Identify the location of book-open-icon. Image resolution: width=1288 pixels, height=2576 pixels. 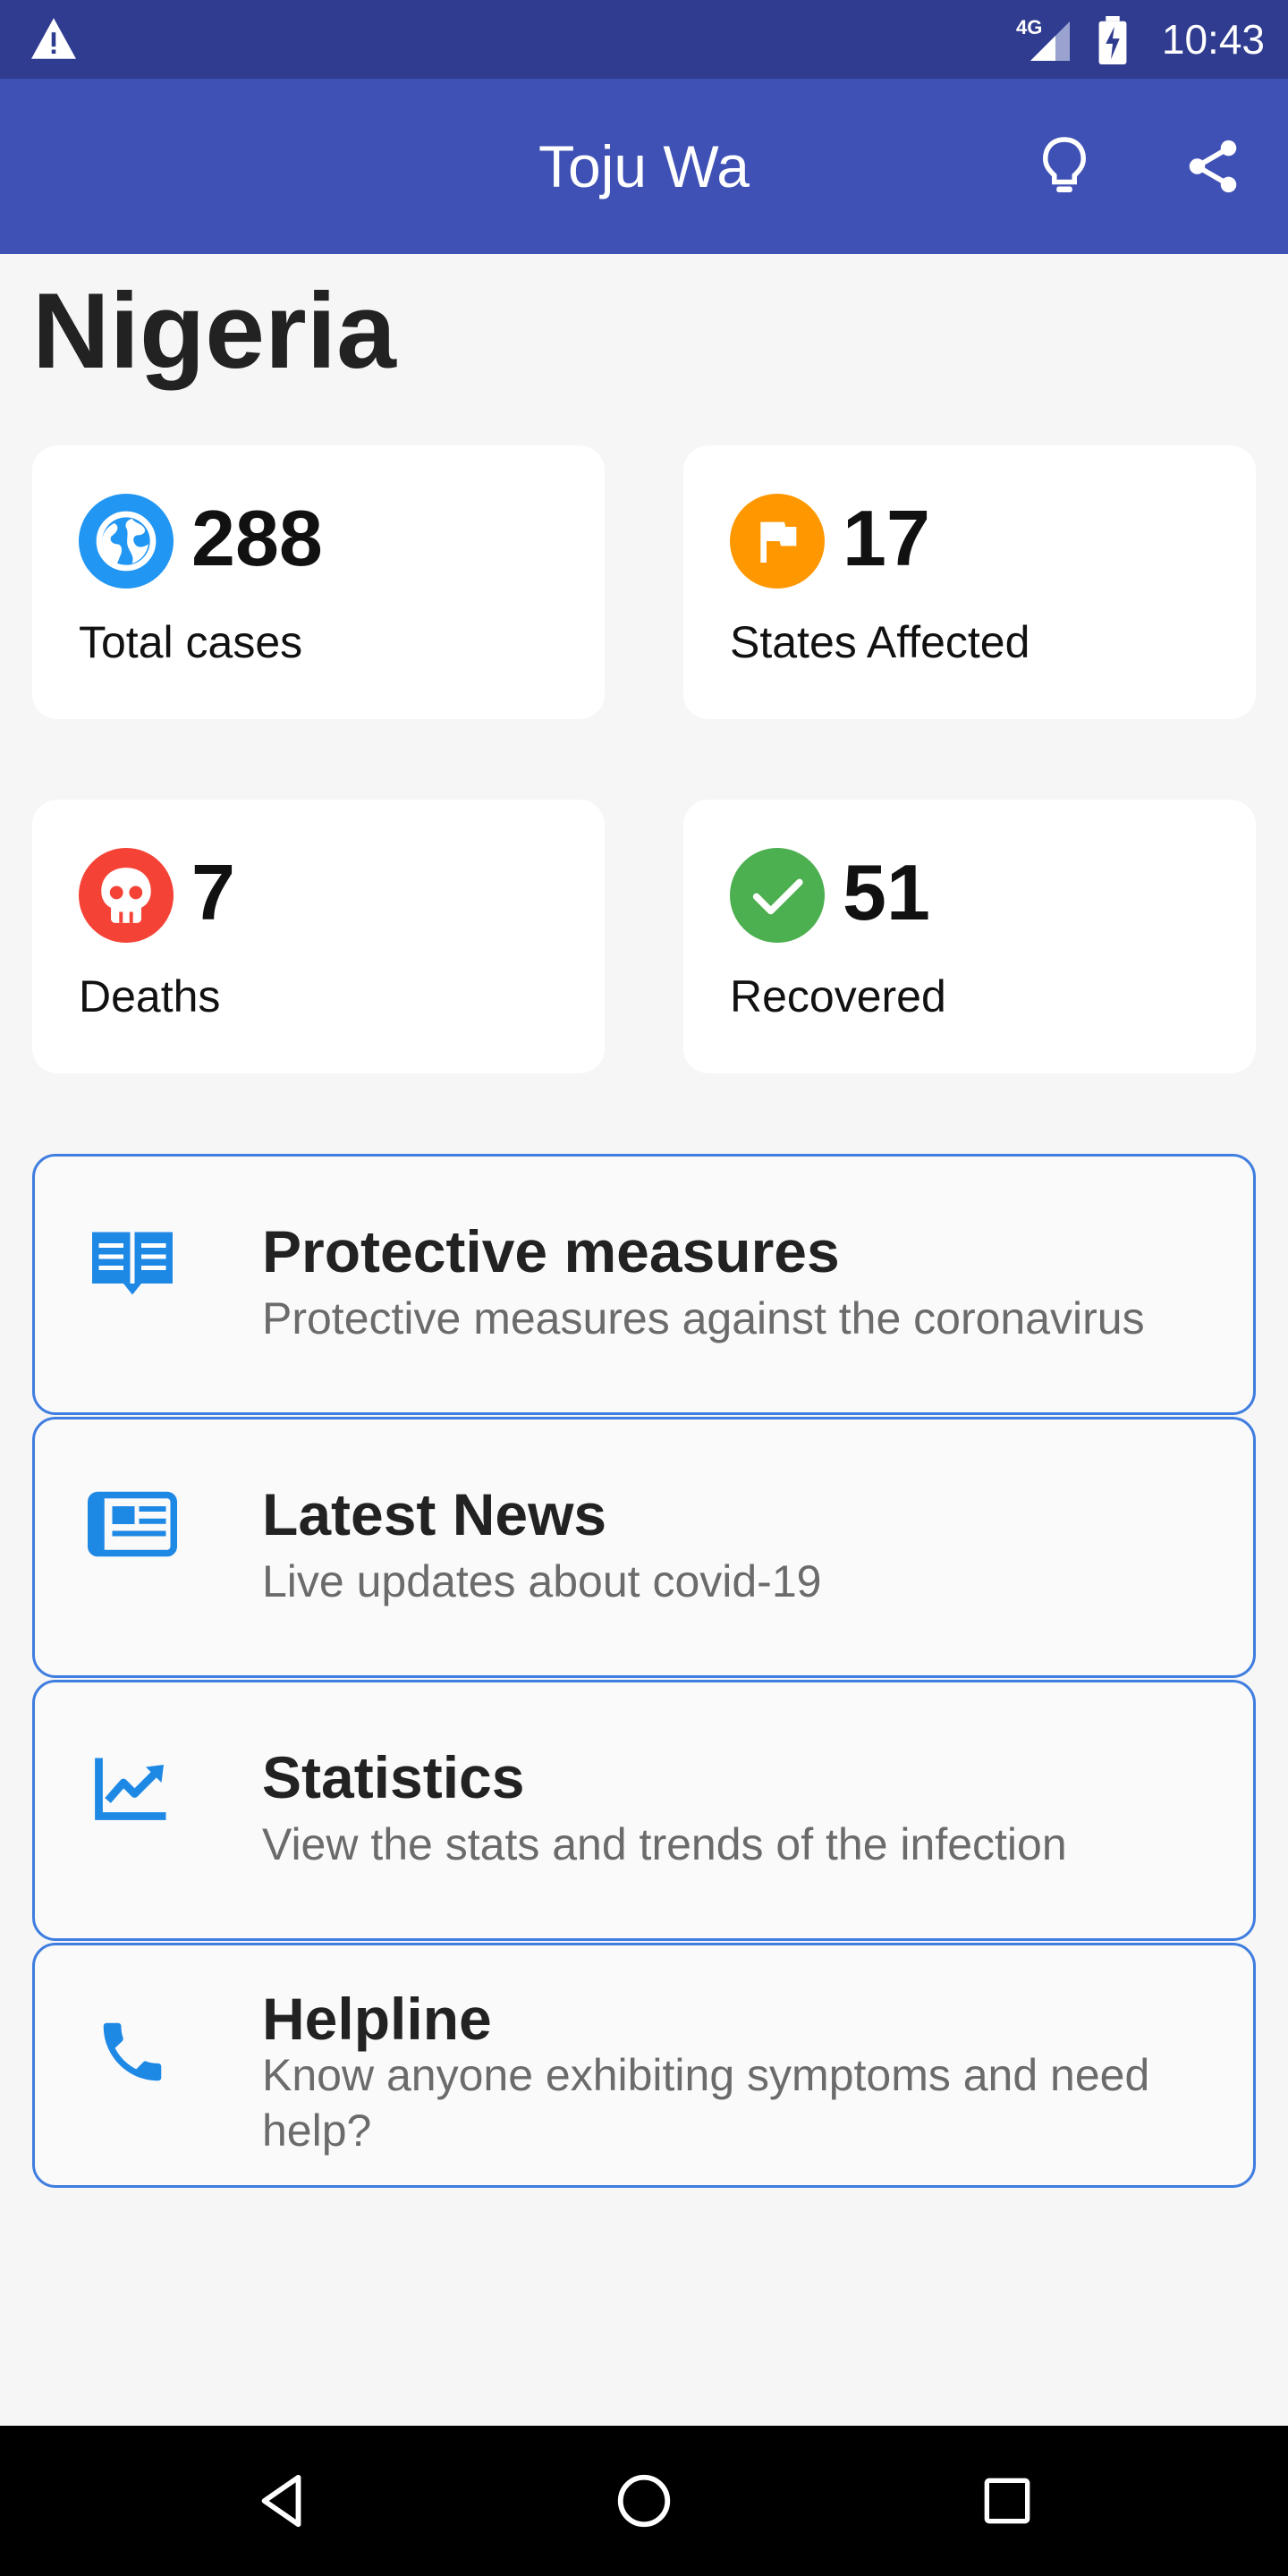
(132, 1261).